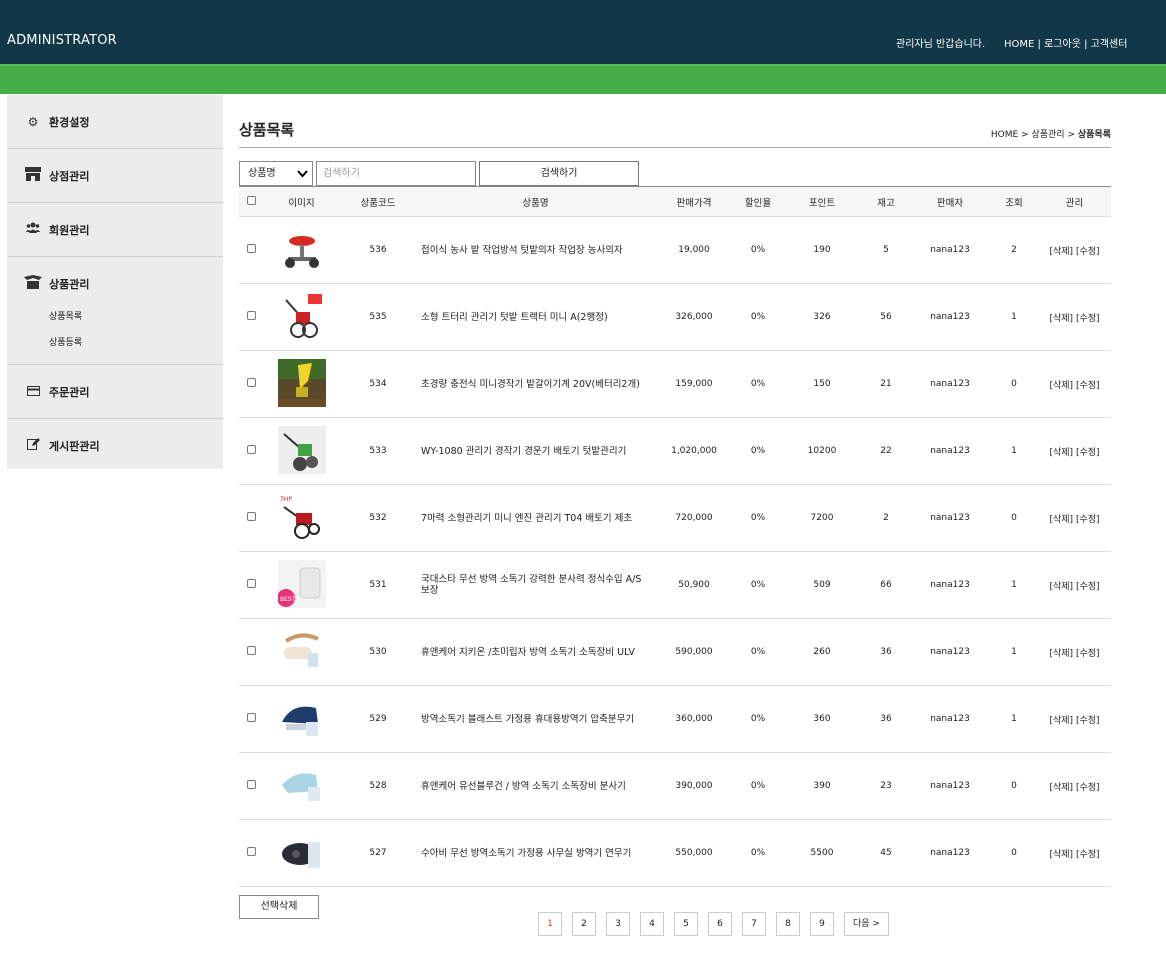  I want to click on page-4-button: 4, so click(652, 924).